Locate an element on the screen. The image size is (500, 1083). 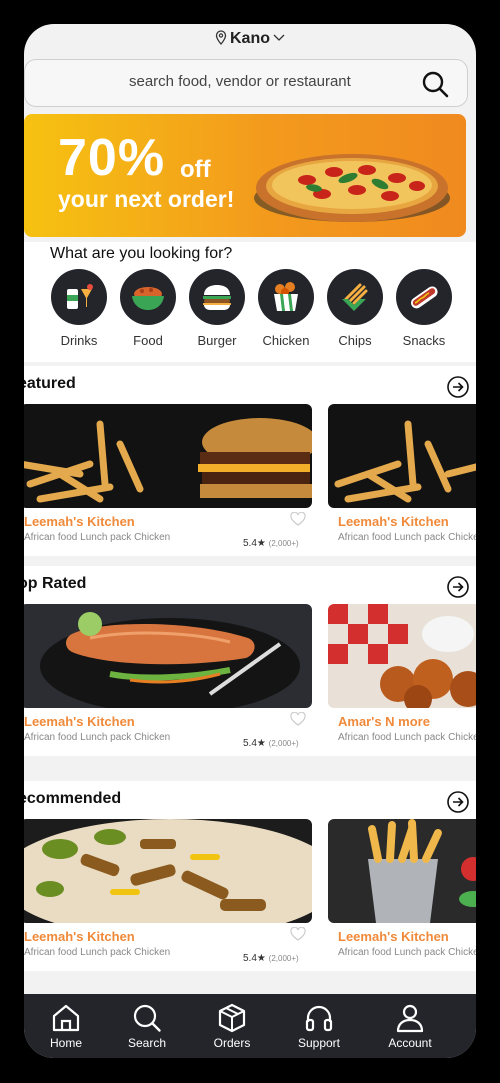
bottom-nav: Home Search Orders Support Account is located at coordinates (250, 1026).